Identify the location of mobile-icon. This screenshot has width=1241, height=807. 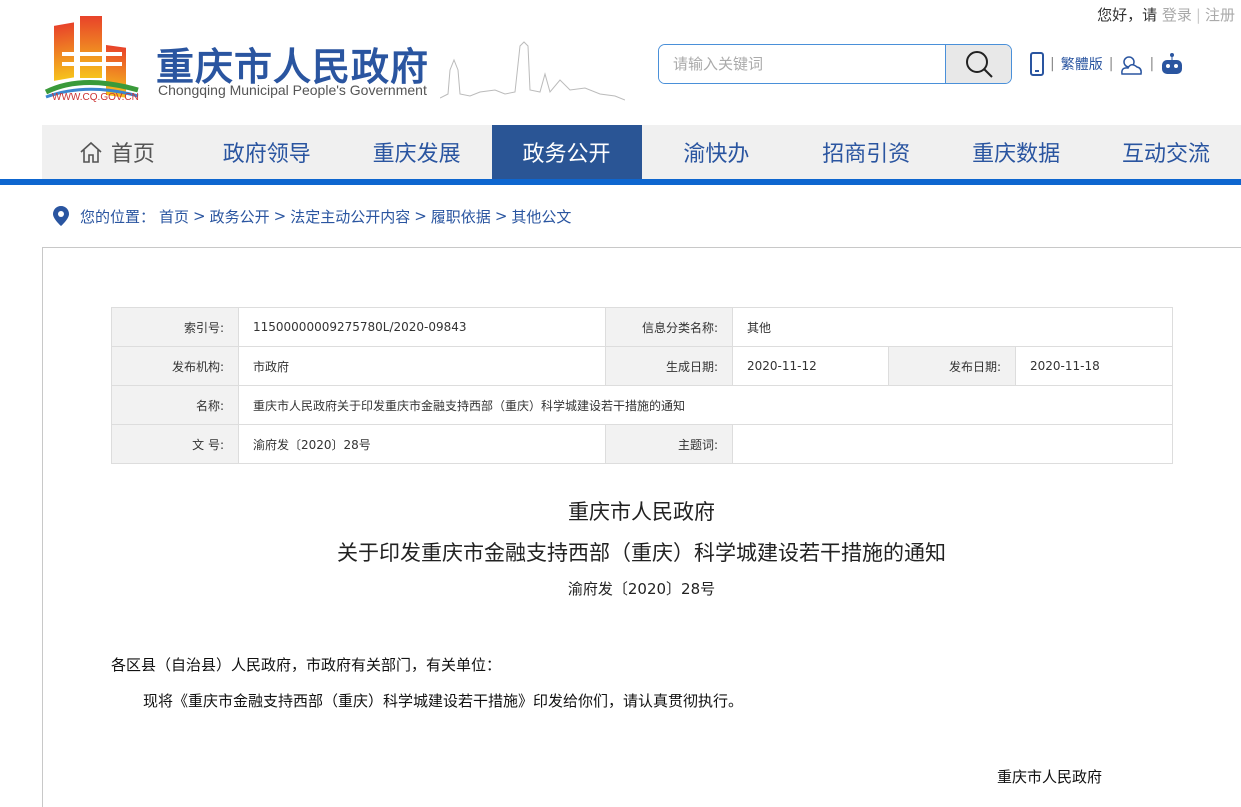
(1037, 64).